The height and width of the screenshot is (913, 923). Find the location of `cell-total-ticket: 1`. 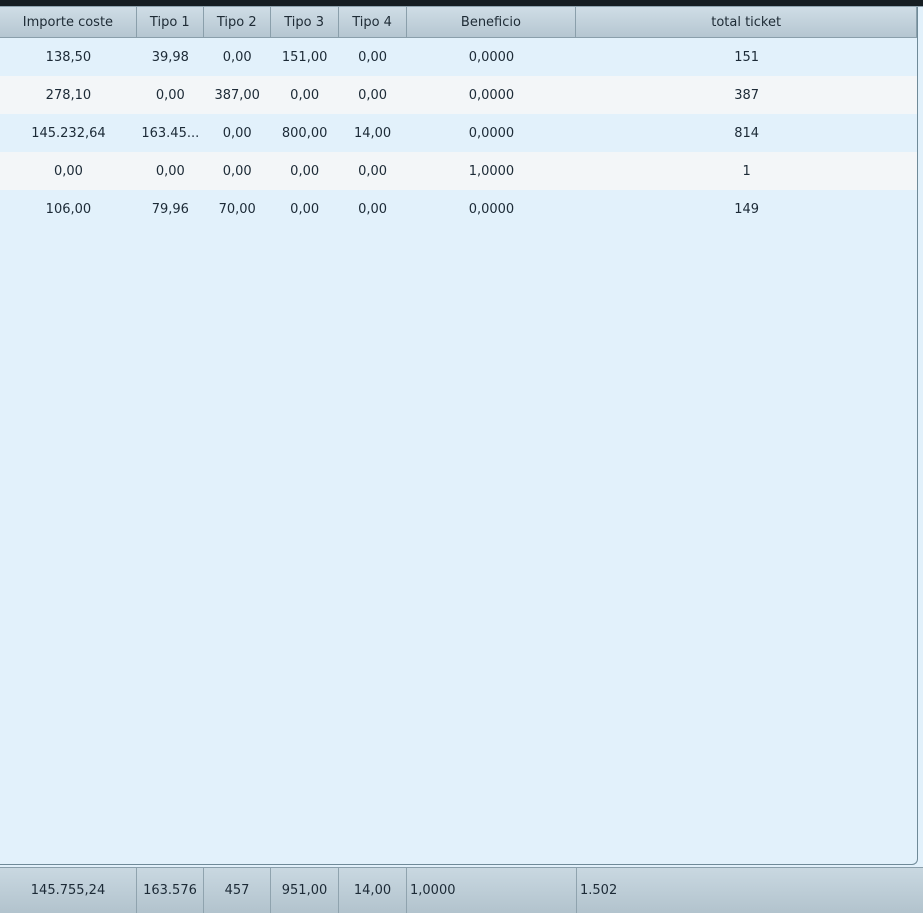

cell-total-ticket: 1 is located at coordinates (746, 171).